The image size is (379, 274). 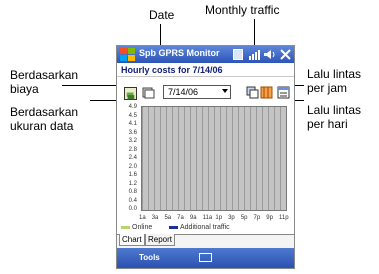 I want to click on callout-by-cost-line2: biaya, so click(x=24, y=89).